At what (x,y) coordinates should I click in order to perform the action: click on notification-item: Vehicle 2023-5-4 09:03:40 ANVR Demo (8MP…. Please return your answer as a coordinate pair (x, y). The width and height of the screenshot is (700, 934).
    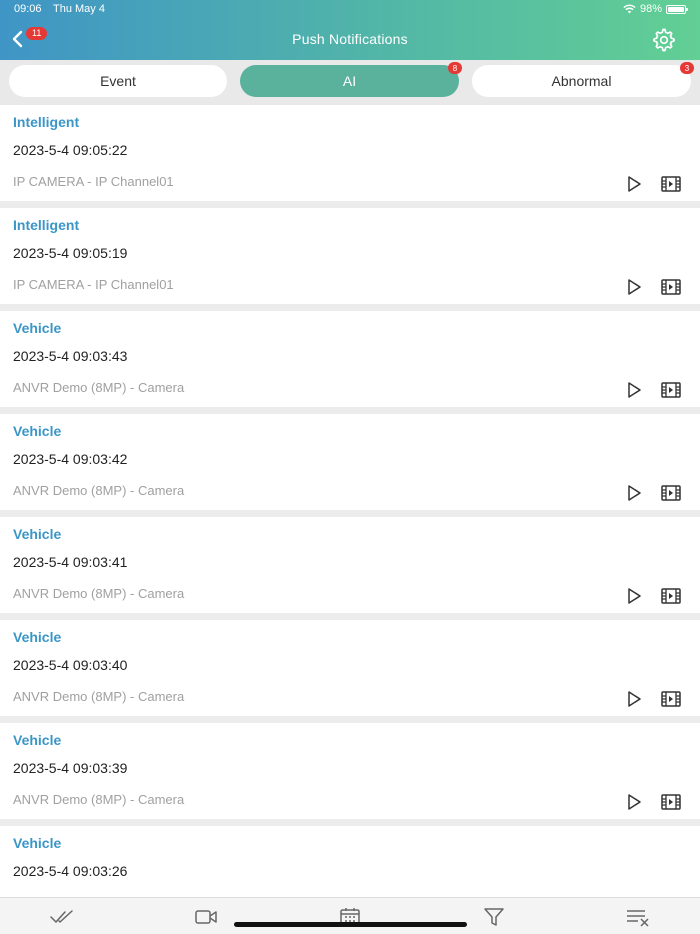
    Looking at the image, I should click on (350, 668).